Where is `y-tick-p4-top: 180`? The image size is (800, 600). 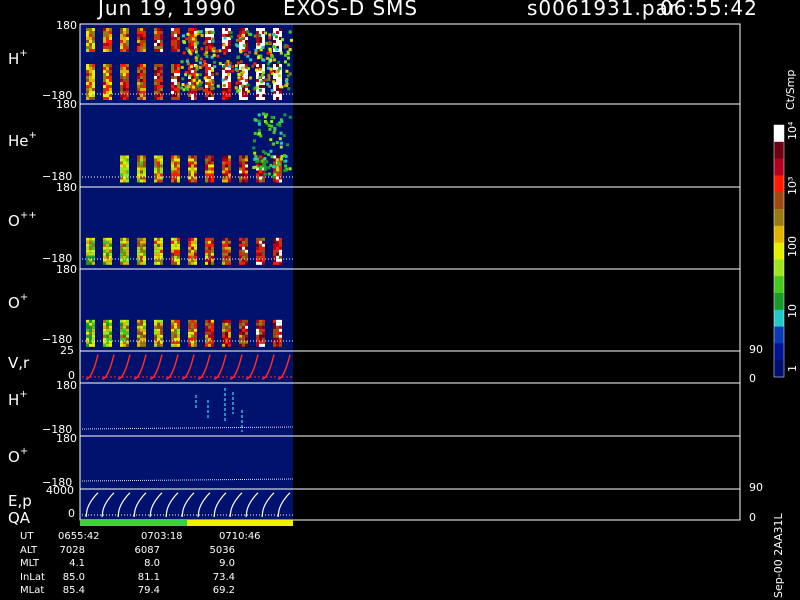 y-tick-p4-top: 180 is located at coordinates (66, 269).